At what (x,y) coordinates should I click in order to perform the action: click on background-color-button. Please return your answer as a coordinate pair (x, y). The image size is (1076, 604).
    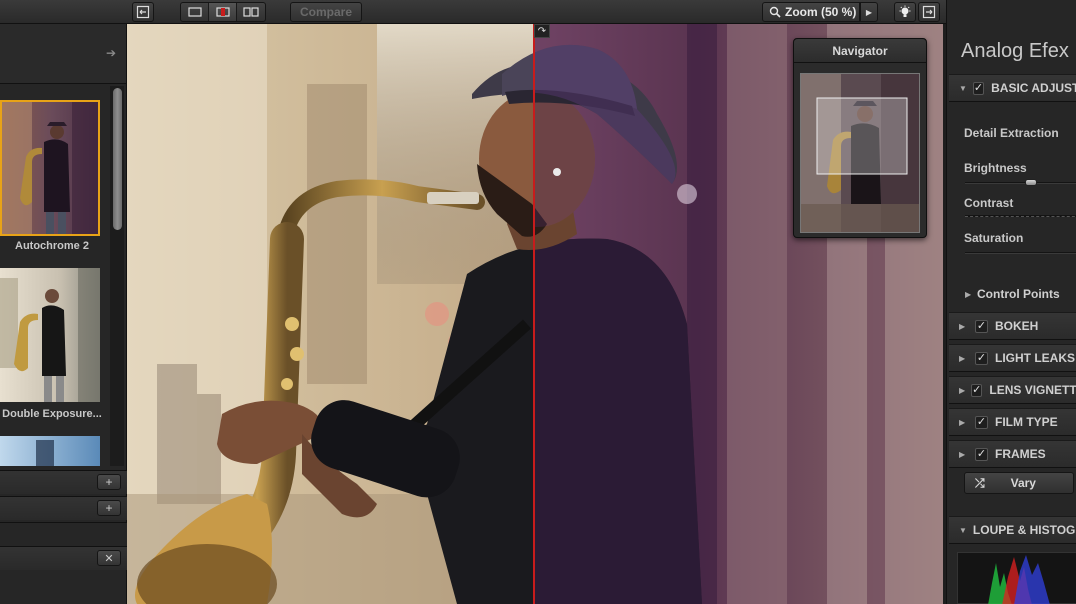
    Looking at the image, I should click on (905, 12).